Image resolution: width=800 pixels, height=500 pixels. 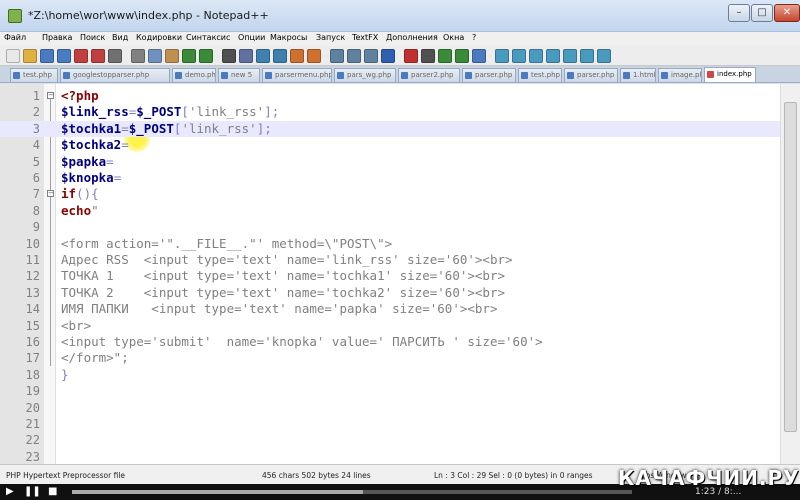 What do you see at coordinates (64, 56) in the screenshot?
I see `save-all-icon` at bounding box center [64, 56].